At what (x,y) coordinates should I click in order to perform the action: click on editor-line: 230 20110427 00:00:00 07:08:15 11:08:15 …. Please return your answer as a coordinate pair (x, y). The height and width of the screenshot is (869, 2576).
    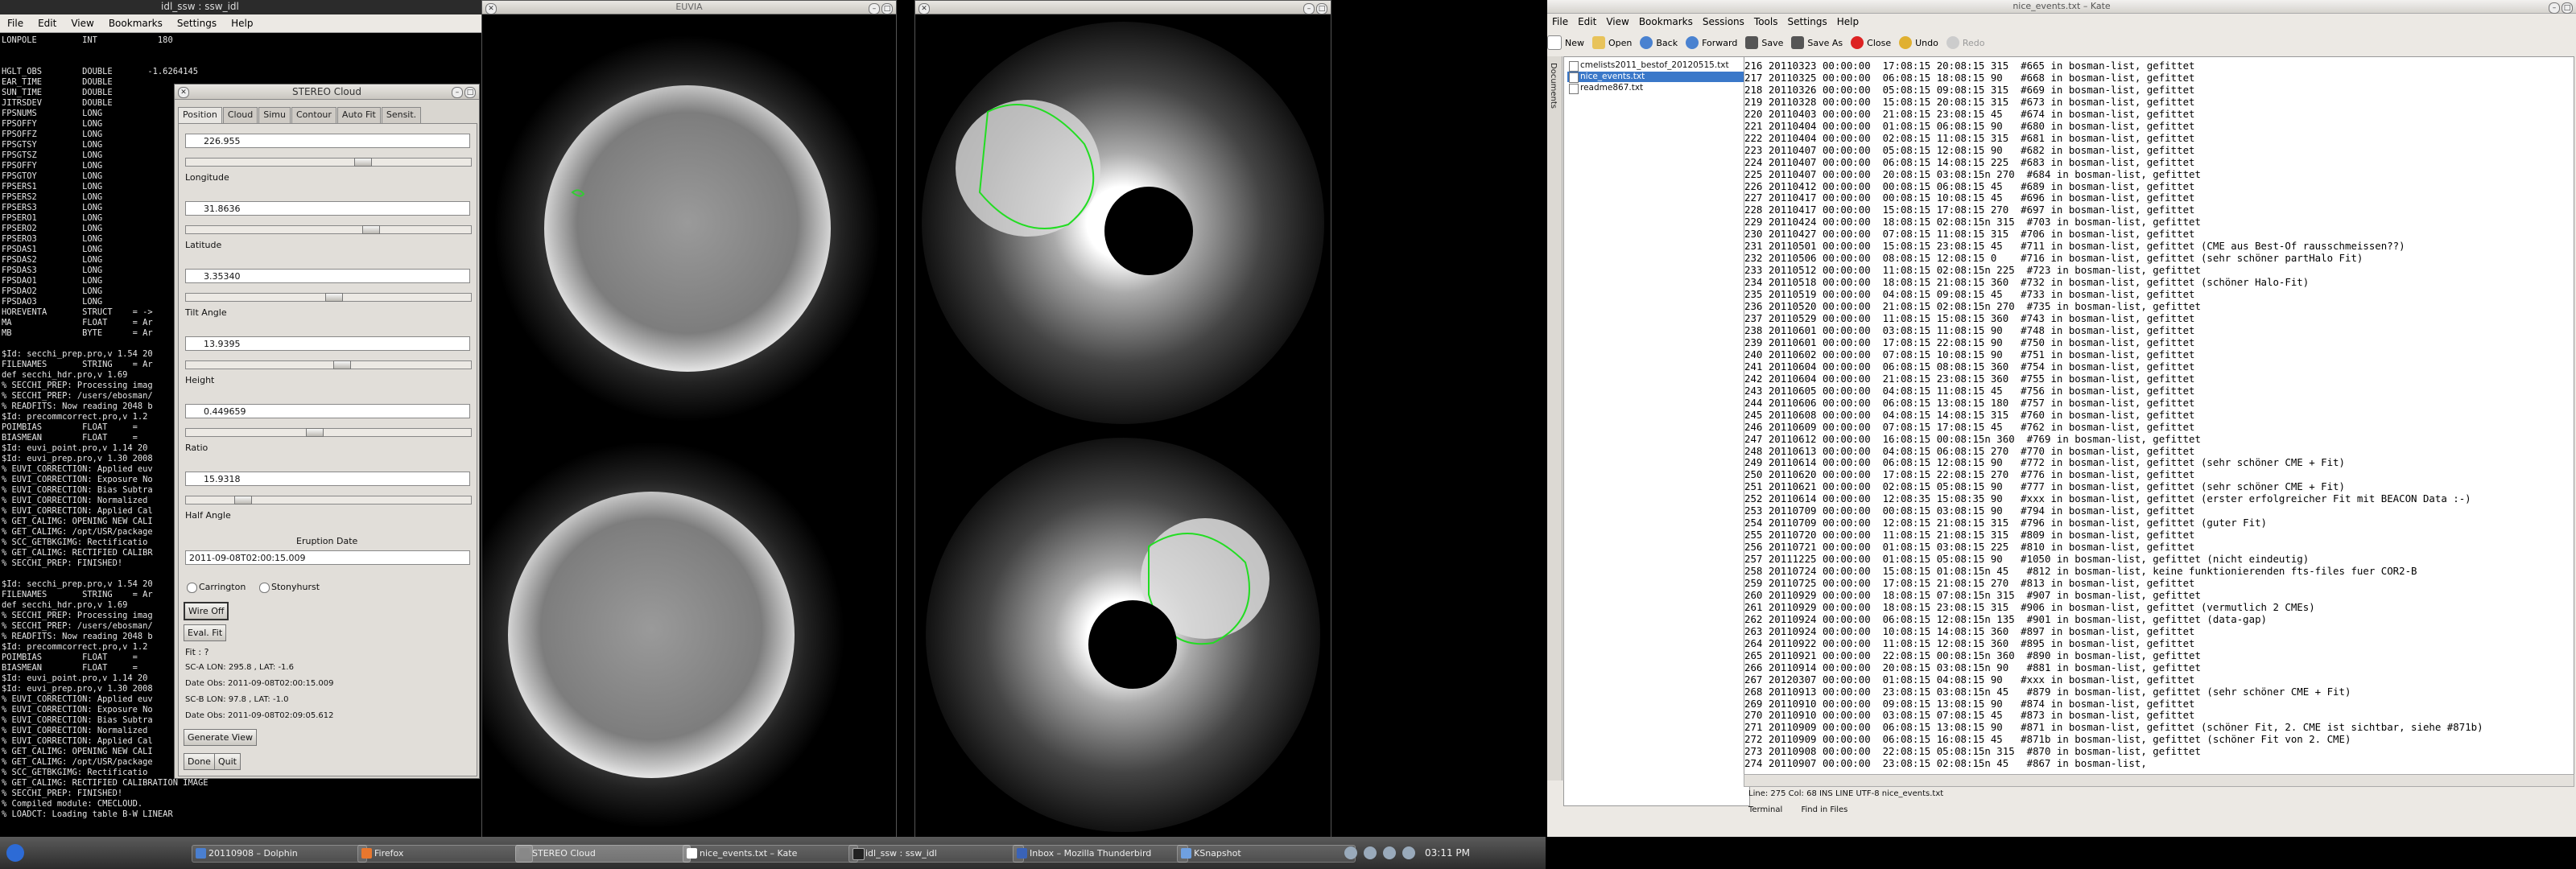
    Looking at the image, I should click on (2159, 234).